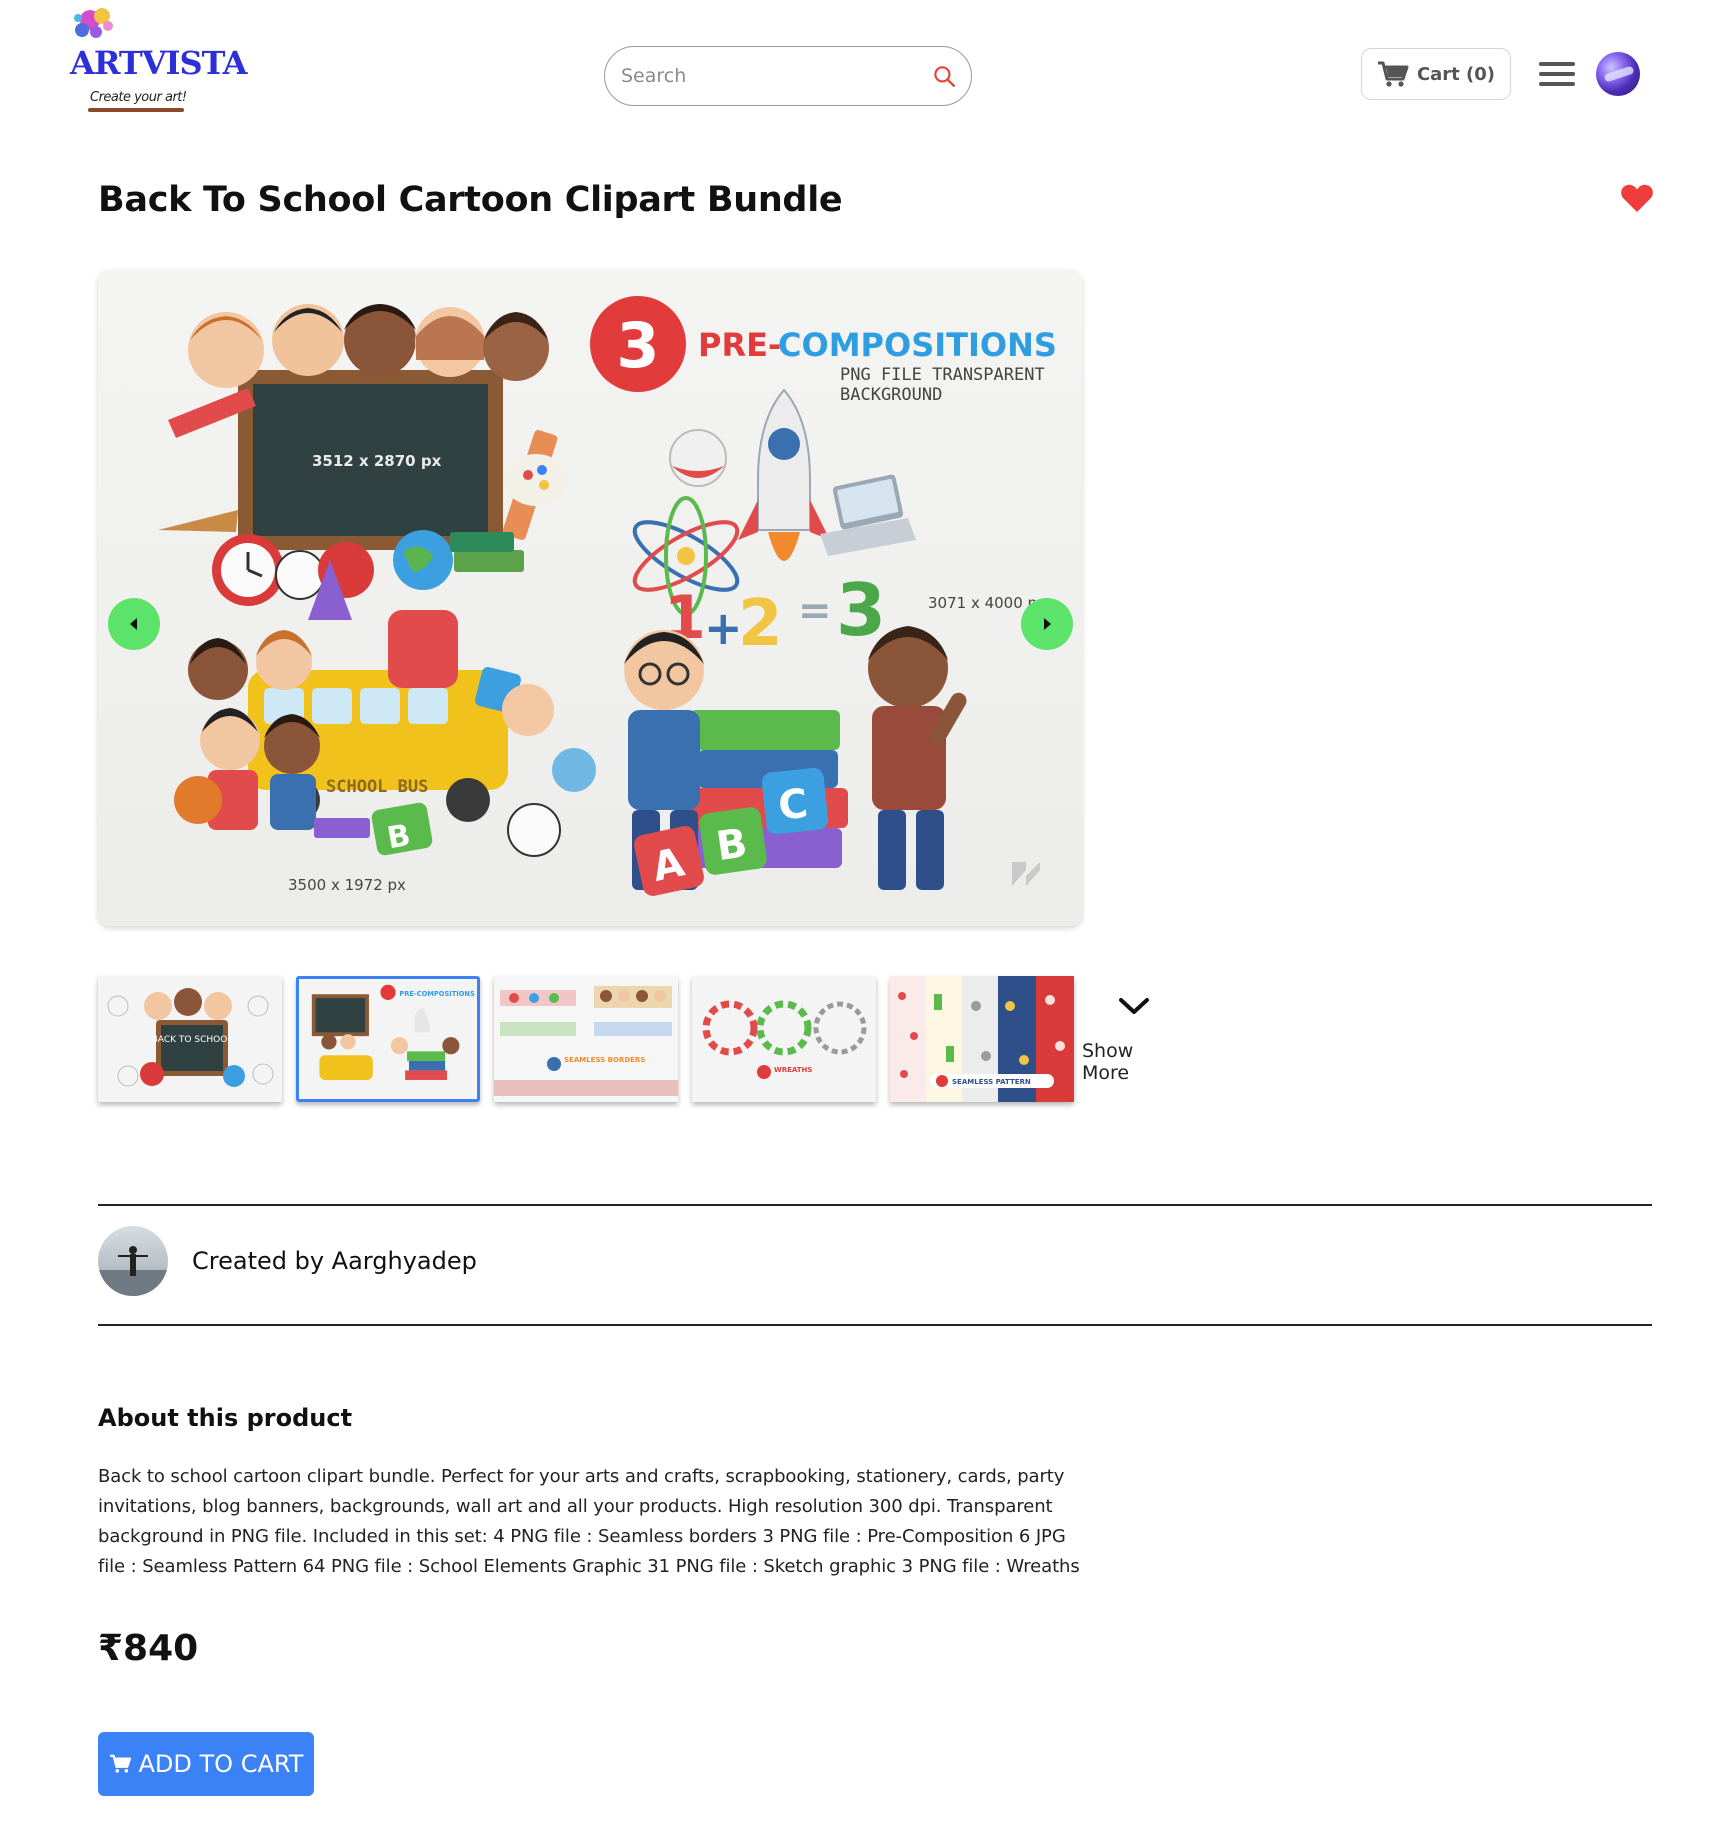  I want to click on thumbnail-seamless-pattern: SEAMLESS PATTERN, so click(982, 1039).